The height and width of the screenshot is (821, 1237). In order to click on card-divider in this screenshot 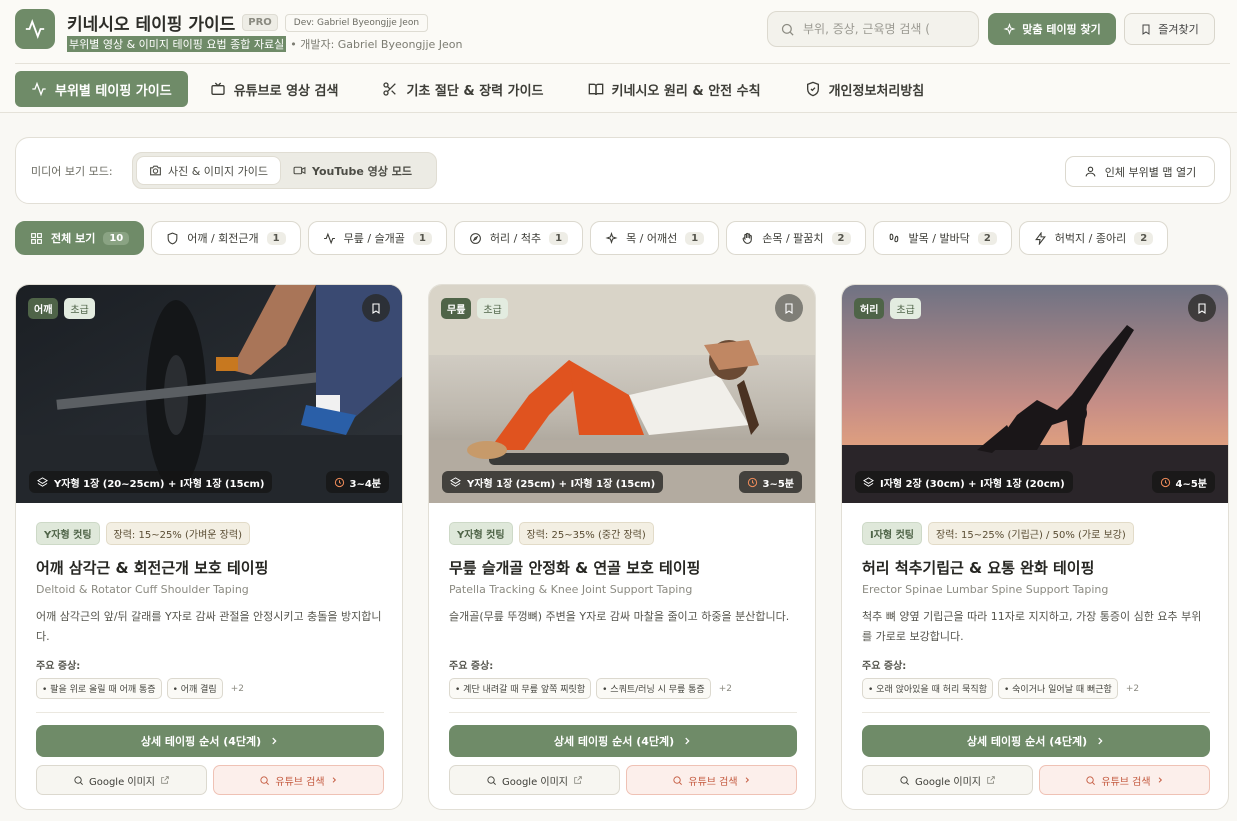, I will do `click(210, 712)`.